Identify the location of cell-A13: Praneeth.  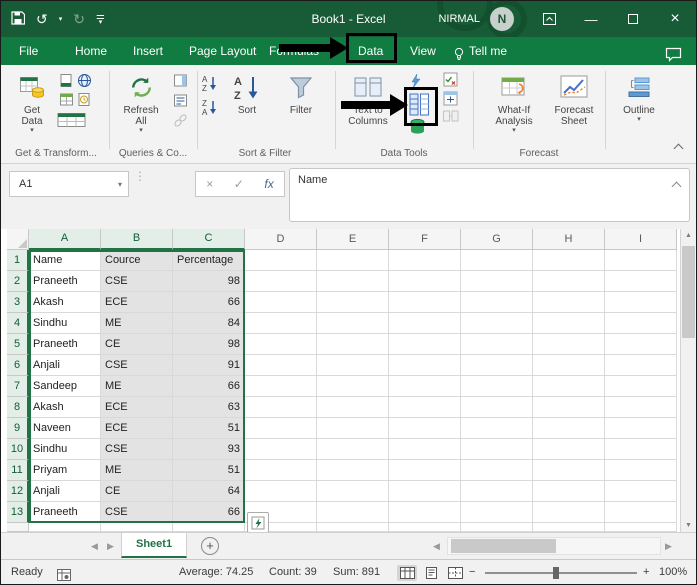
(65, 512).